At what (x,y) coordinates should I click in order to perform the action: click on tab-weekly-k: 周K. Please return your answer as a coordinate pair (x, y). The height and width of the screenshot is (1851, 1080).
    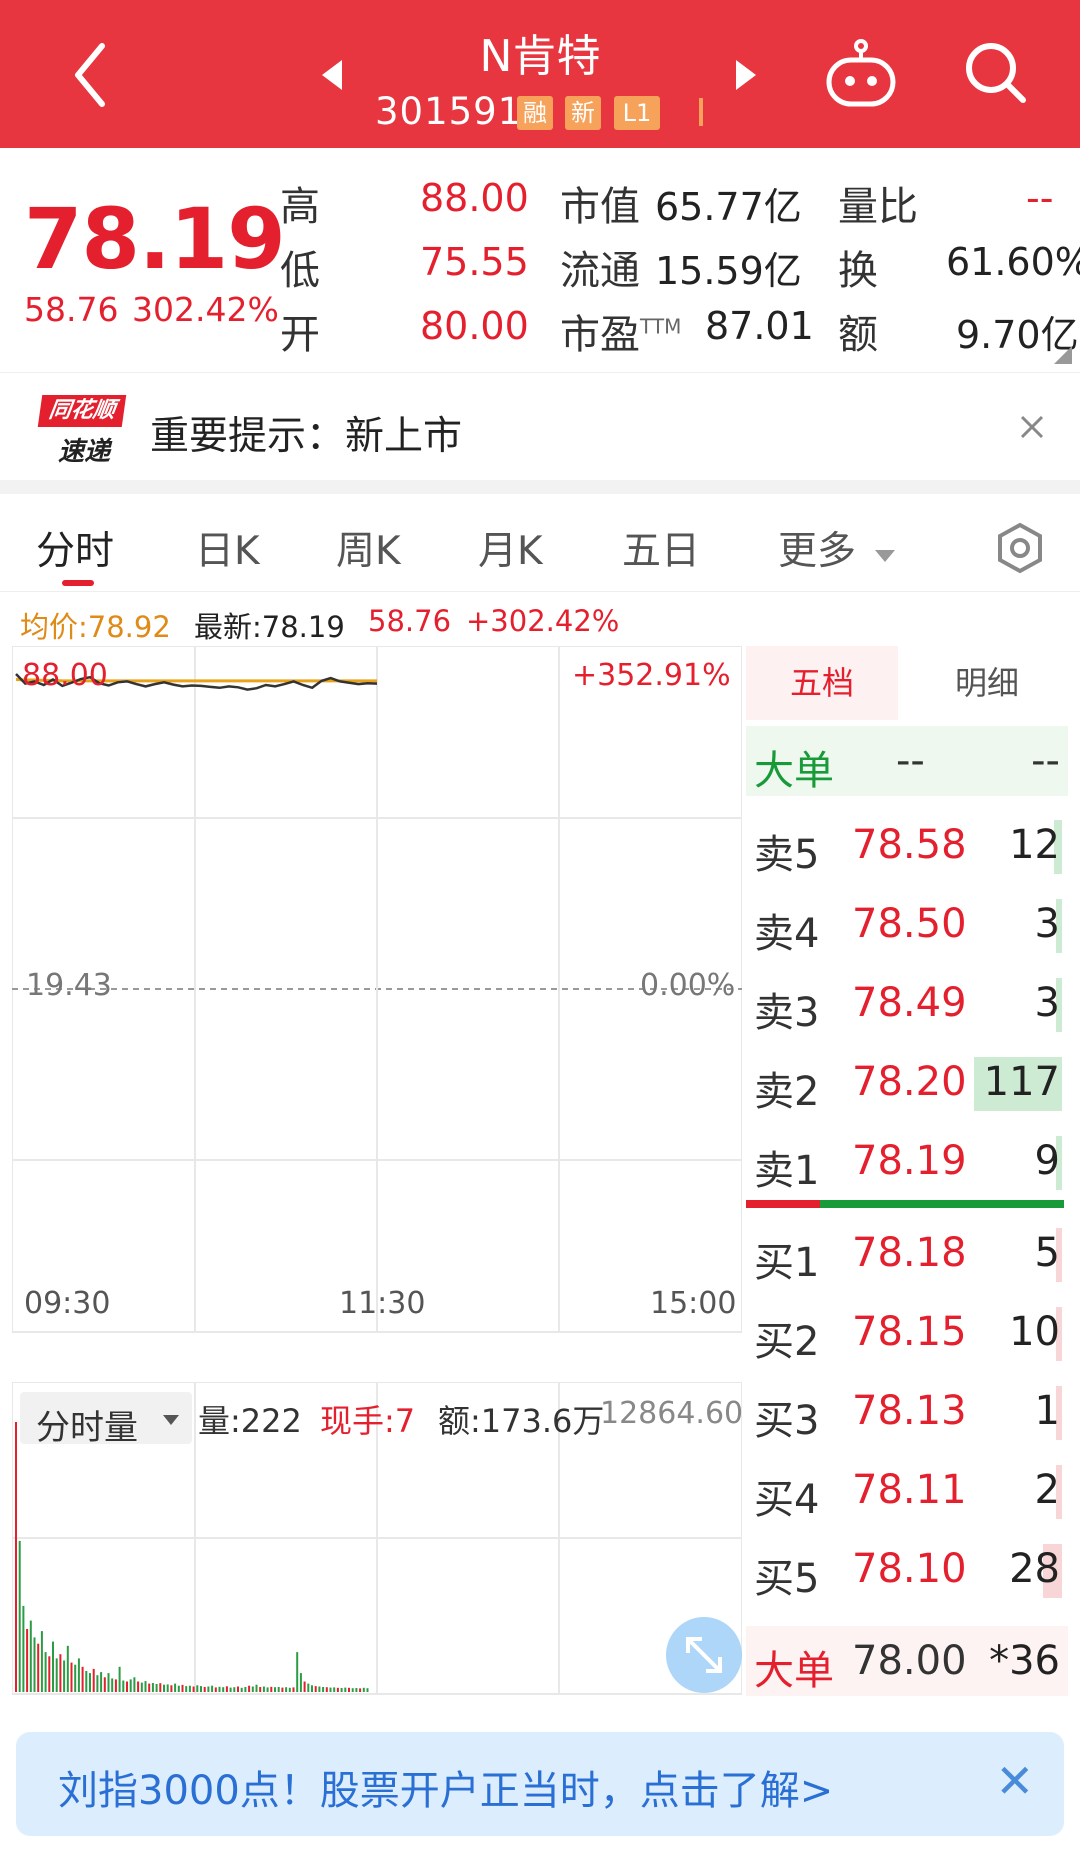
    Looking at the image, I should click on (368, 548).